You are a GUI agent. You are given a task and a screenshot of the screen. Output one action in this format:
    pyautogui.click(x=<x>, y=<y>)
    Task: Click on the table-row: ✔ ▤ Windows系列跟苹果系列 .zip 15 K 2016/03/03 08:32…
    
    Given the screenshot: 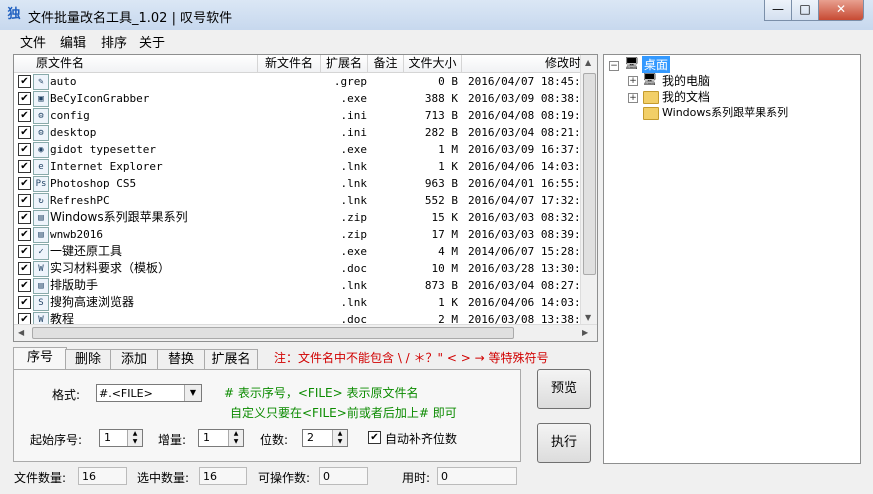 What is the action you would take?
    pyautogui.click(x=299, y=217)
    